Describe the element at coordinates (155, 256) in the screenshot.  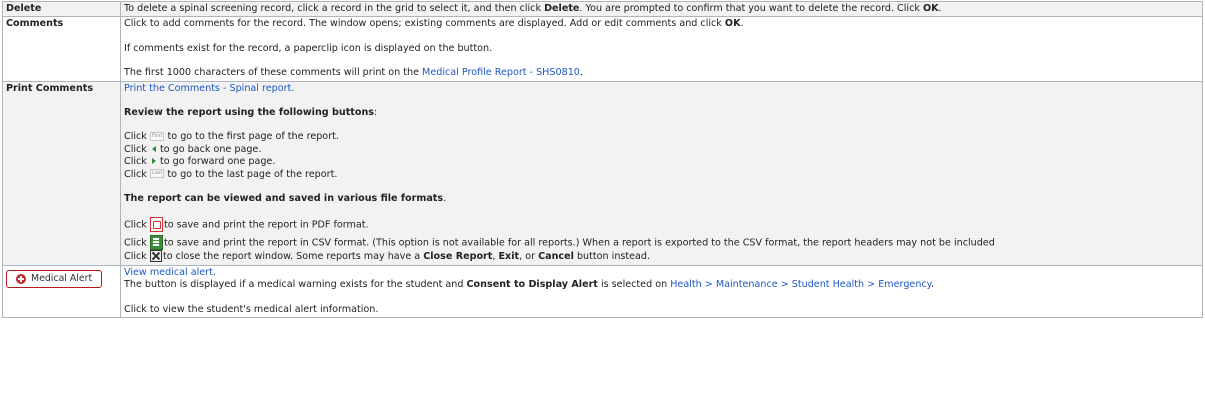
I see `close-report-icon` at that location.